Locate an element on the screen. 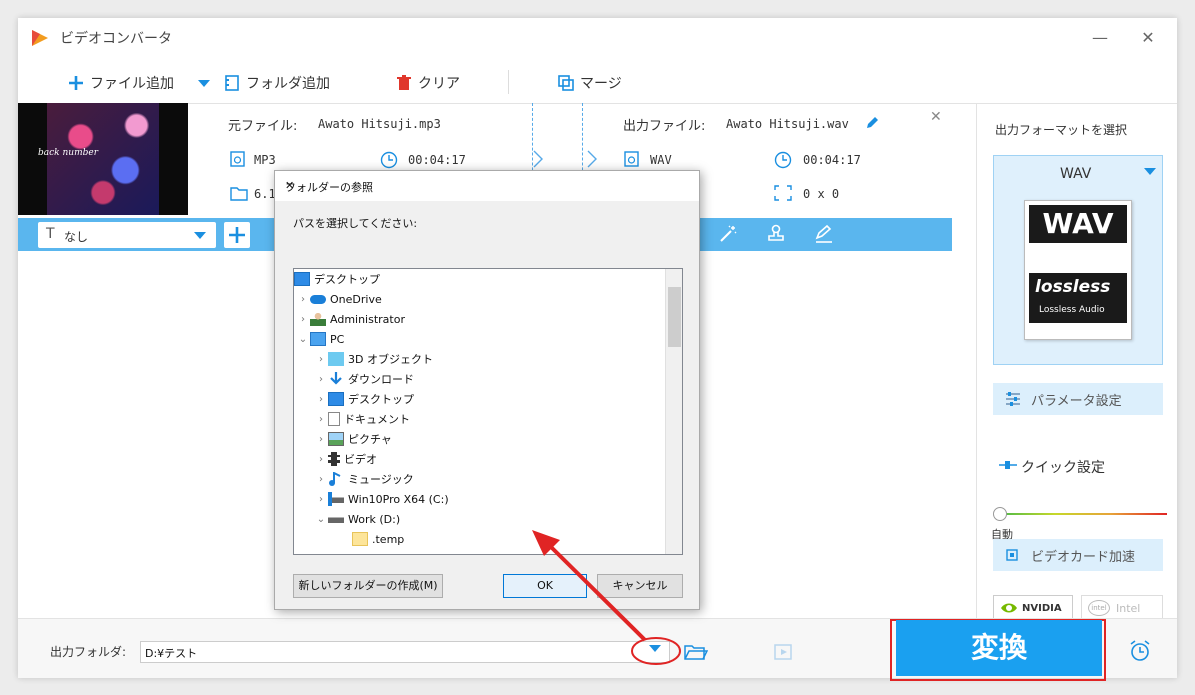 This screenshot has width=1195, height=695. tree-label: デスクトップ is located at coordinates (347, 279).